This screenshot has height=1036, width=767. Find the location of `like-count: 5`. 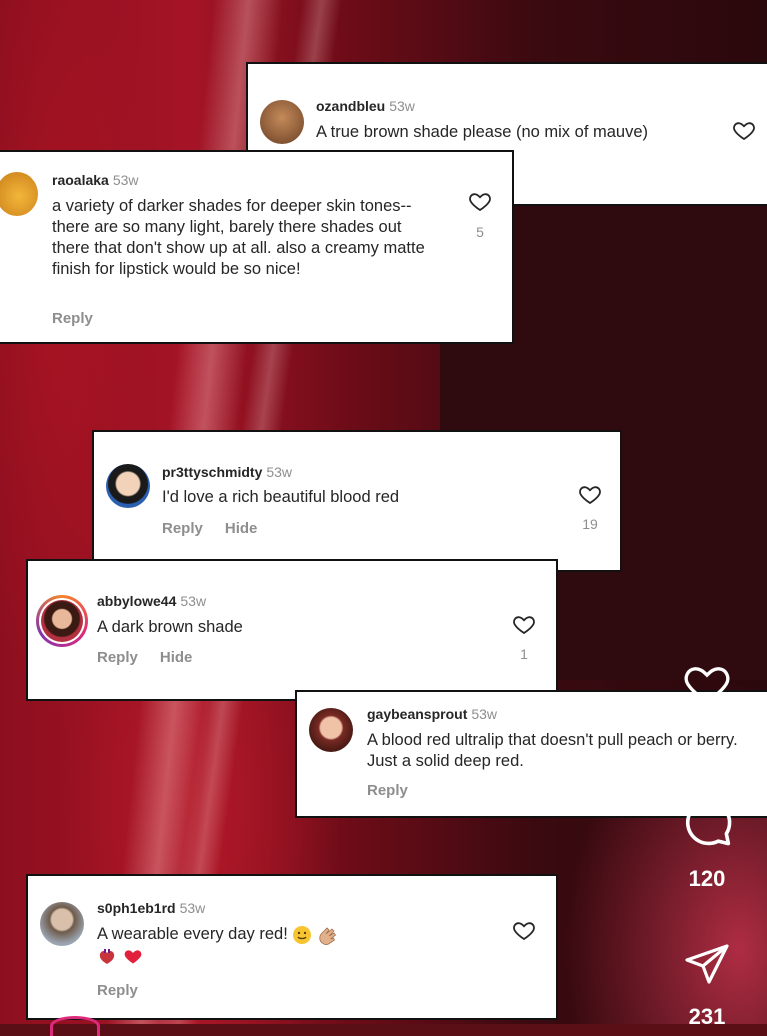

like-count: 5 is located at coordinates (480, 232).